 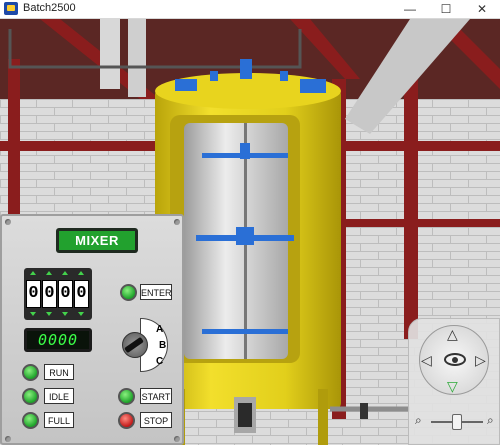 I want to click on digit-4-decrement, so click(x=81, y=314).